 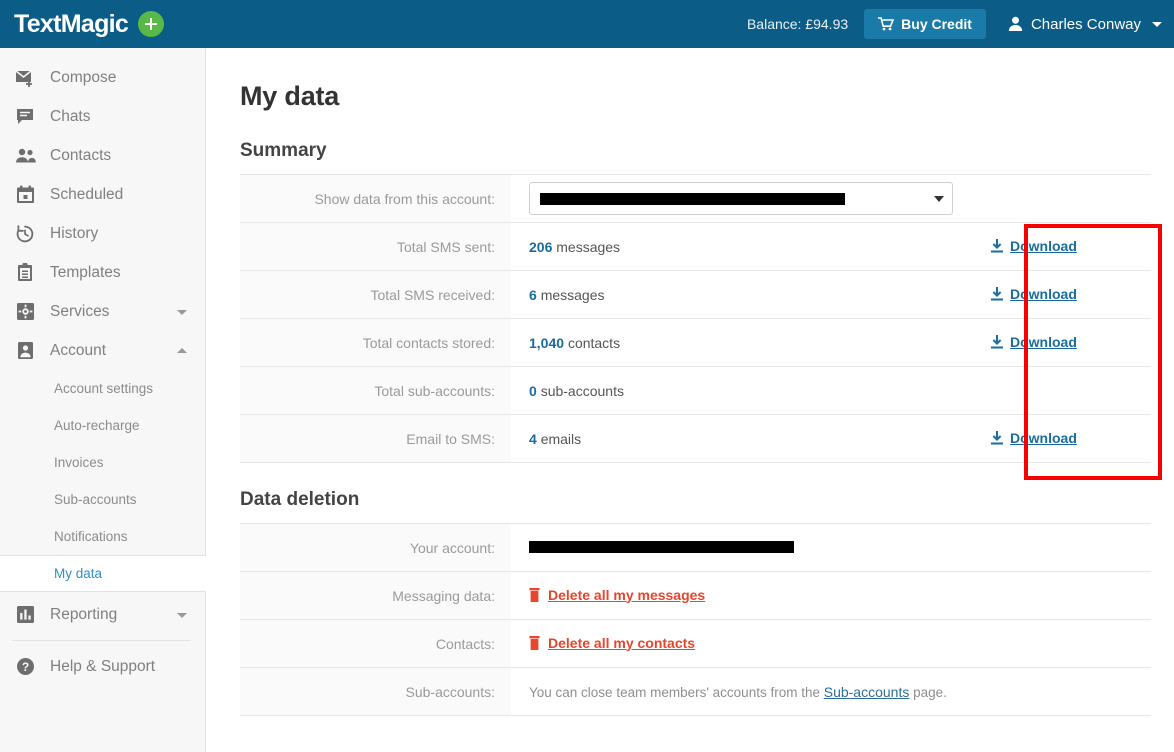 What do you see at coordinates (375, 643) in the screenshot?
I see `row-label: Contacts:` at bounding box center [375, 643].